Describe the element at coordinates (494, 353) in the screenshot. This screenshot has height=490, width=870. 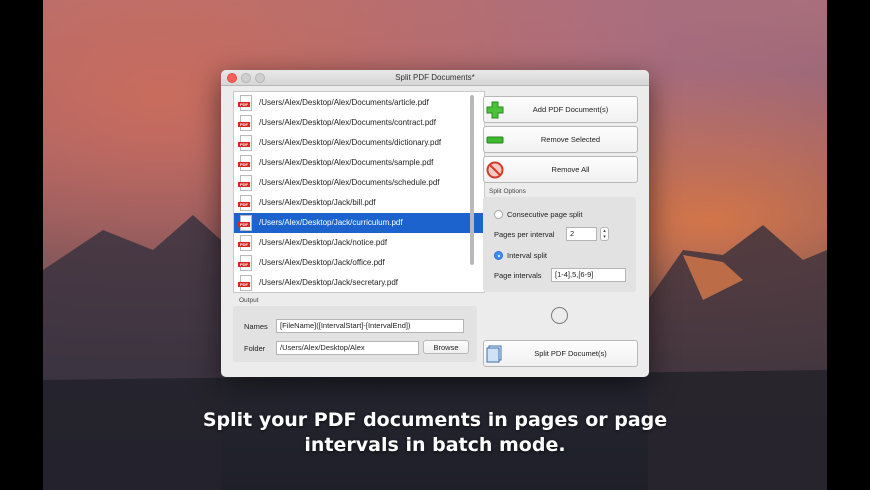
I see `document-stack-icon` at that location.